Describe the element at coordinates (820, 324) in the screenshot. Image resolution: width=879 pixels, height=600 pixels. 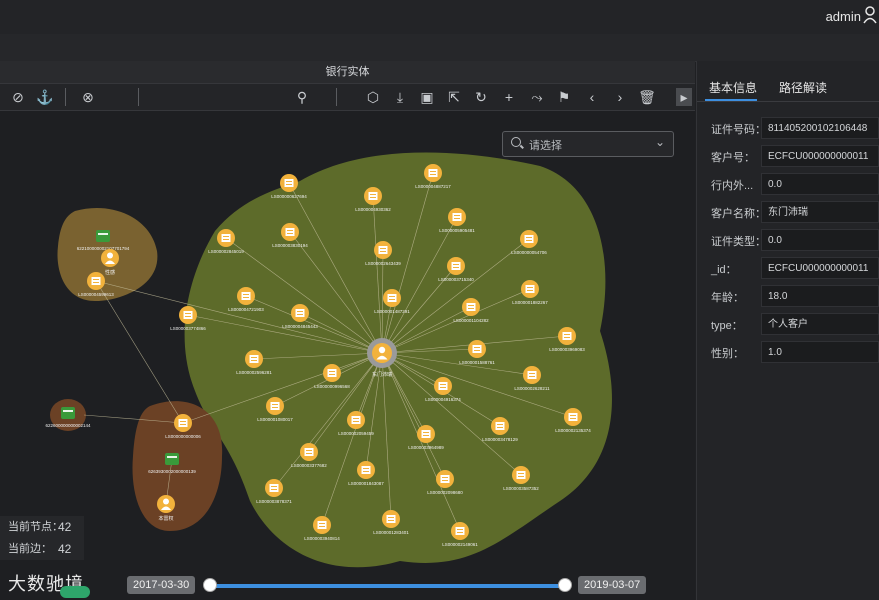
I see `prop-value: 个人客户` at that location.